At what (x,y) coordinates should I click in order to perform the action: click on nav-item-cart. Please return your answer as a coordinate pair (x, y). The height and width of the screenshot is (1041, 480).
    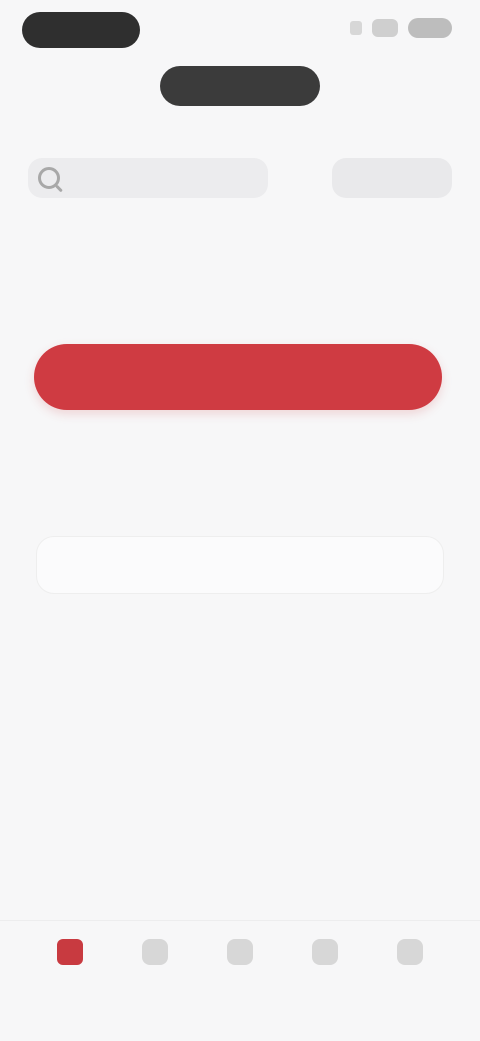
    Looking at the image, I should click on (240, 956).